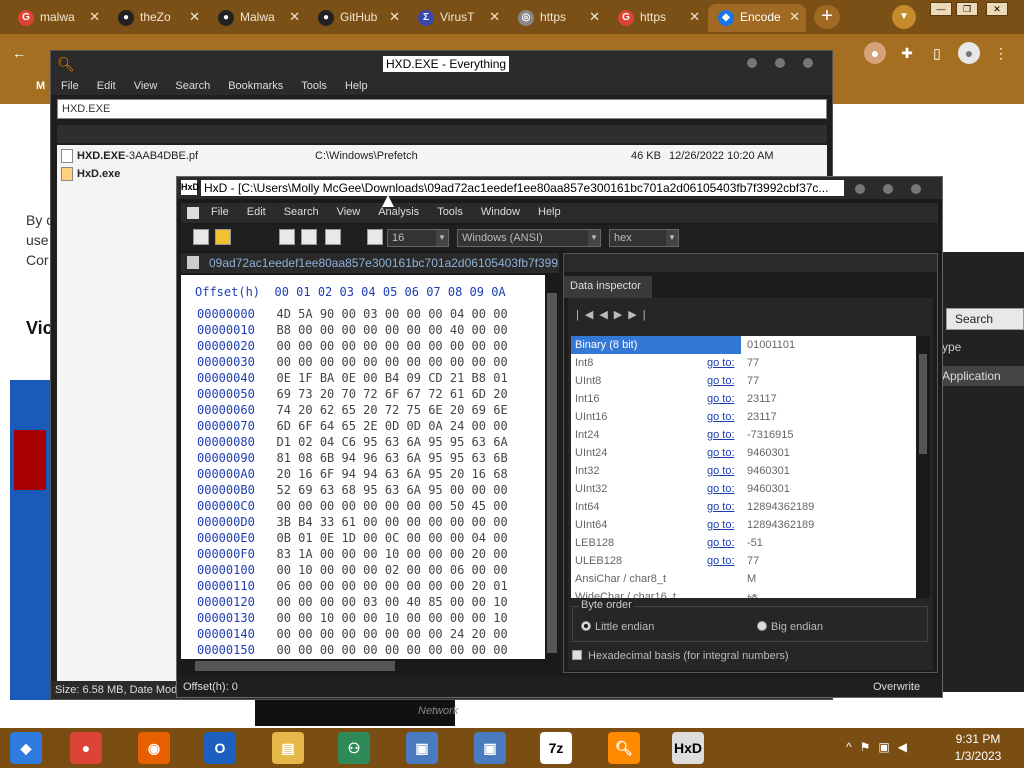  What do you see at coordinates (624, 748) in the screenshot?
I see `everything-icon: 🔍︎` at bounding box center [624, 748].